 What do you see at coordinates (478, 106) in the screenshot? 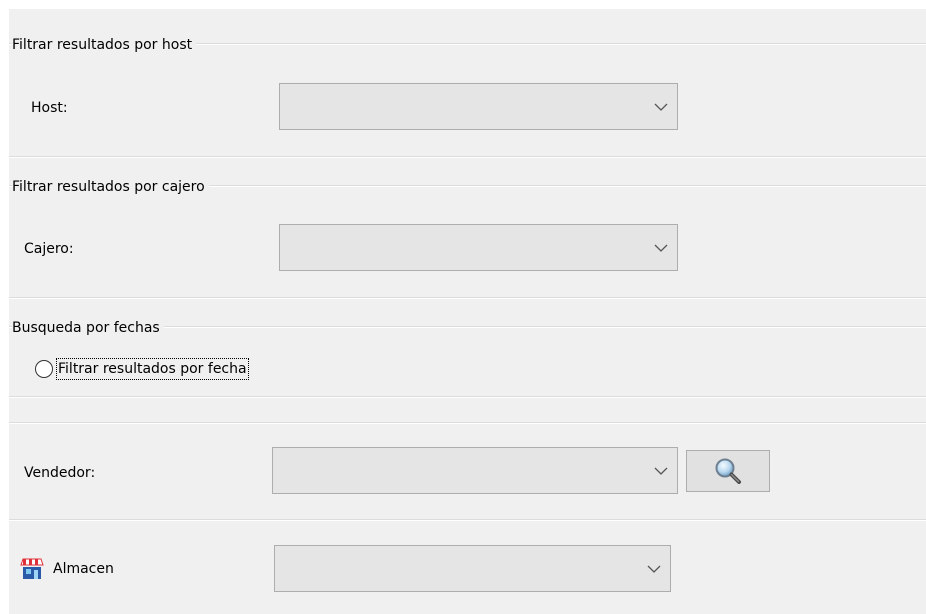
I see `host-dropdown` at bounding box center [478, 106].